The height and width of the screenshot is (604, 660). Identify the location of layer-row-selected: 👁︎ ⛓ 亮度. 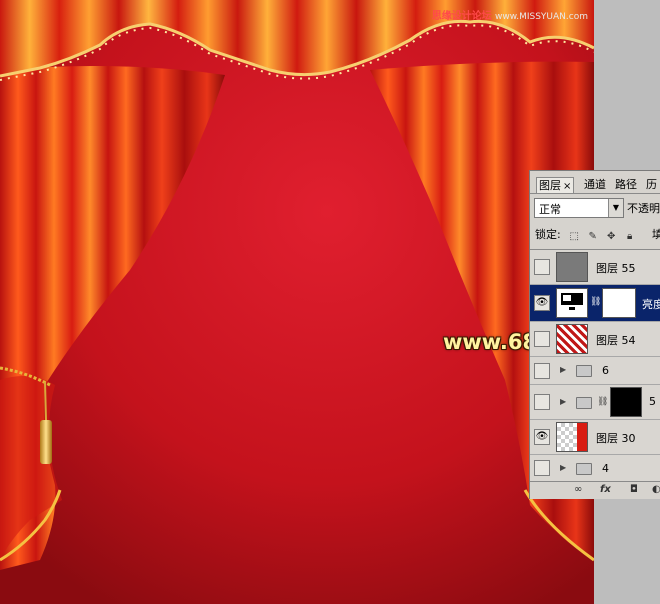
(595, 303).